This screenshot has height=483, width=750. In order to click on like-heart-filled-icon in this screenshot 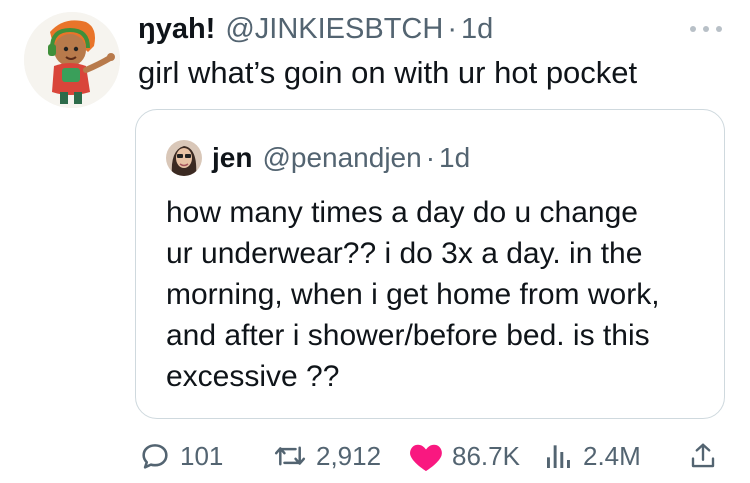, I will do `click(426, 457)`.